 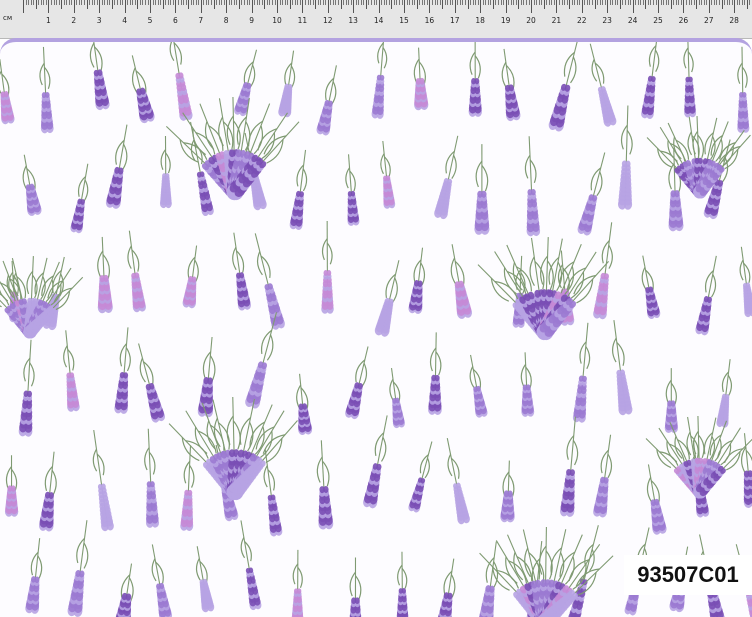 What do you see at coordinates (150, 20) in the screenshot?
I see `ruler-number: 5` at bounding box center [150, 20].